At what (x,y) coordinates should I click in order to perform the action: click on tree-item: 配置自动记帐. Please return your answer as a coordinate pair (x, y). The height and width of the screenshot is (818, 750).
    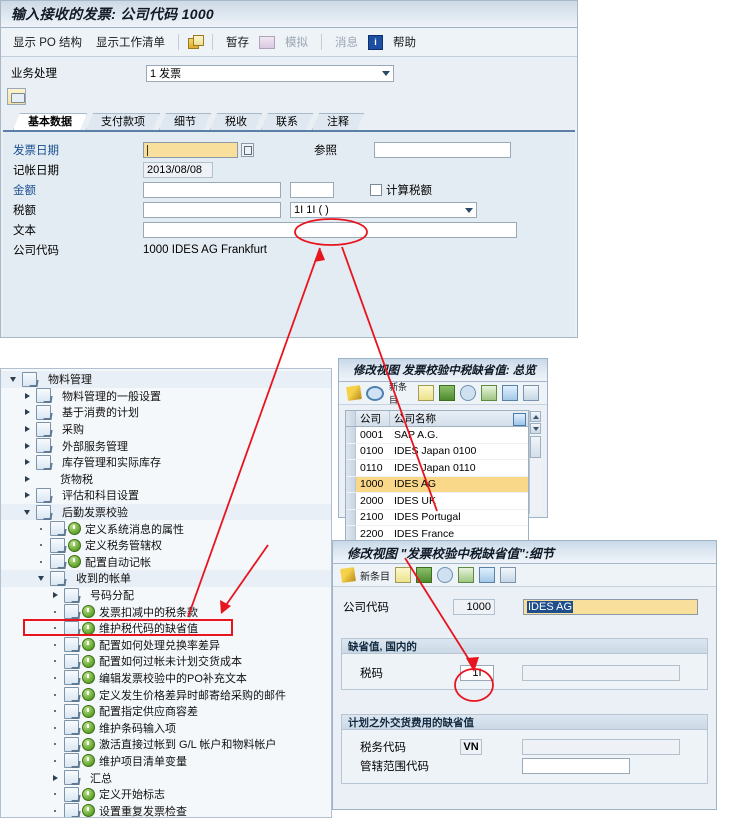
    Looking at the image, I should click on (166, 562).